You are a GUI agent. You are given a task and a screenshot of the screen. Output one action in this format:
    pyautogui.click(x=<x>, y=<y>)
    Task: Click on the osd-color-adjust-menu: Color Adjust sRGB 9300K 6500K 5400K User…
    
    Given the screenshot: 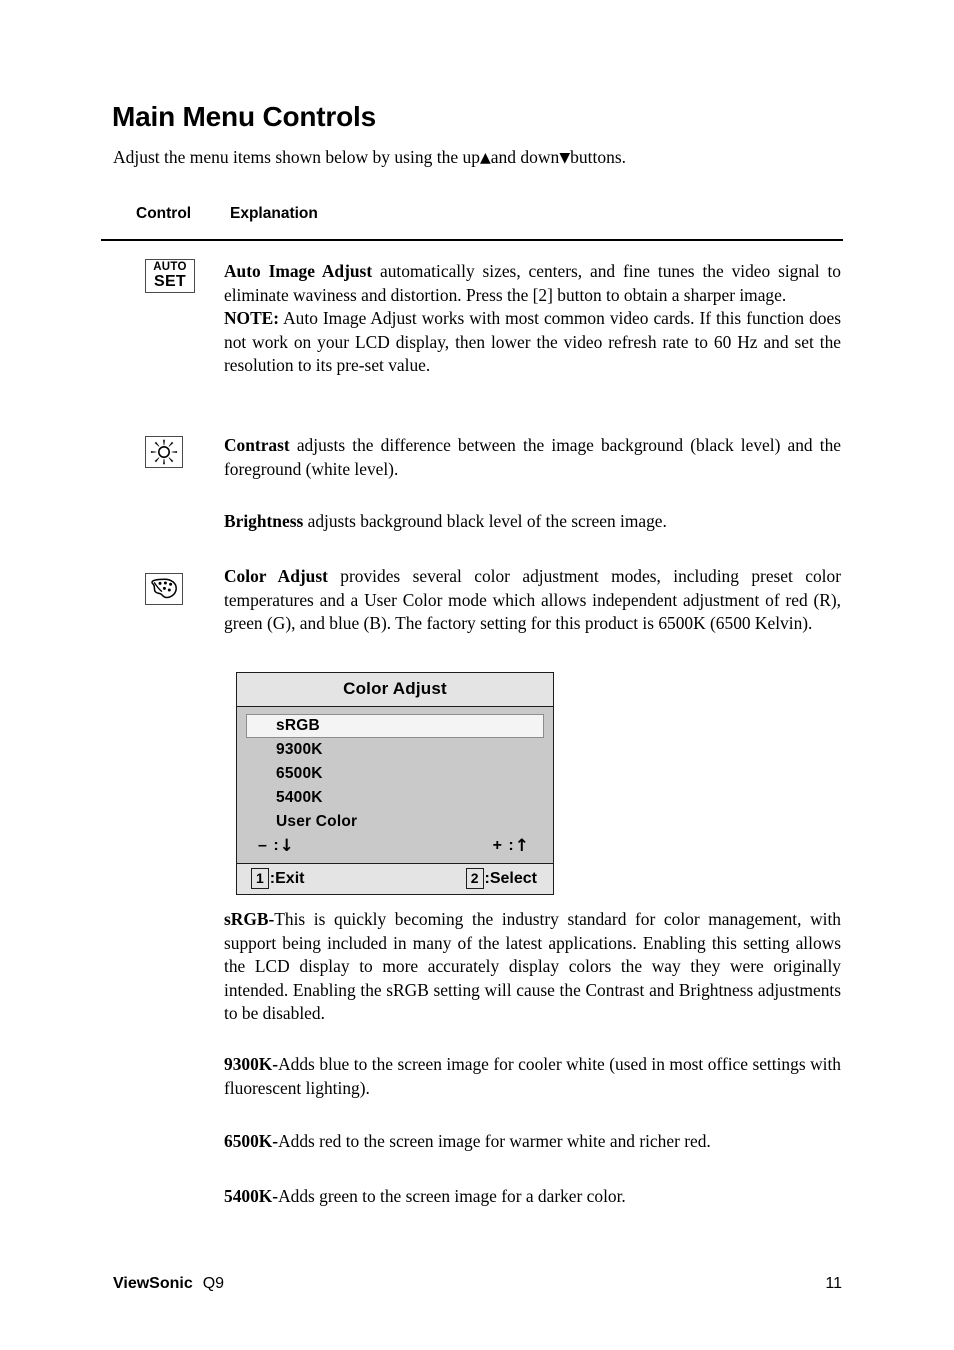 What is the action you would take?
    pyautogui.click(x=395, y=783)
    